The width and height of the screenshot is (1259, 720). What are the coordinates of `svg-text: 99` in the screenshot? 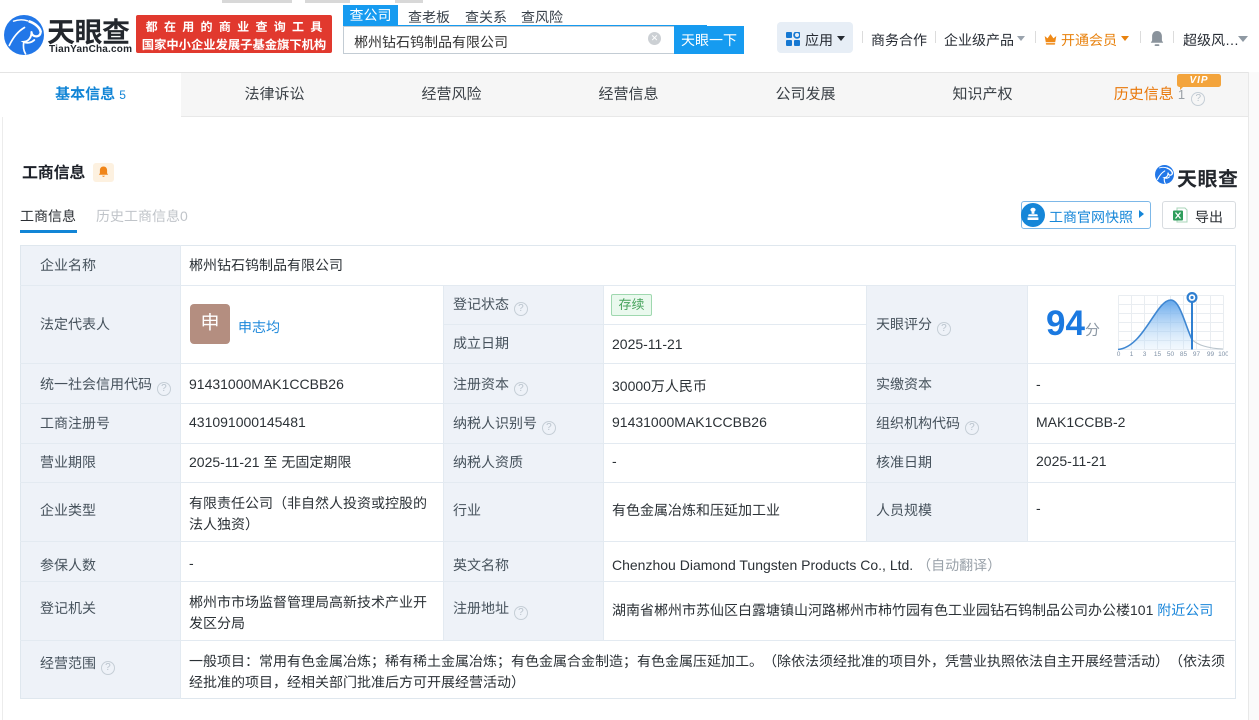 It's located at (1211, 354).